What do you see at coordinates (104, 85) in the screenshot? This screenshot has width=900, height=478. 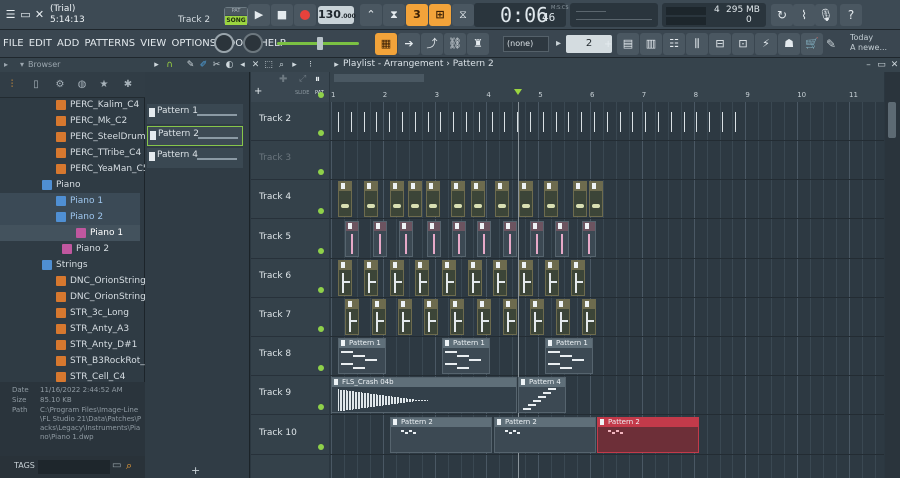 I see `star-tab-icon: ★` at bounding box center [104, 85].